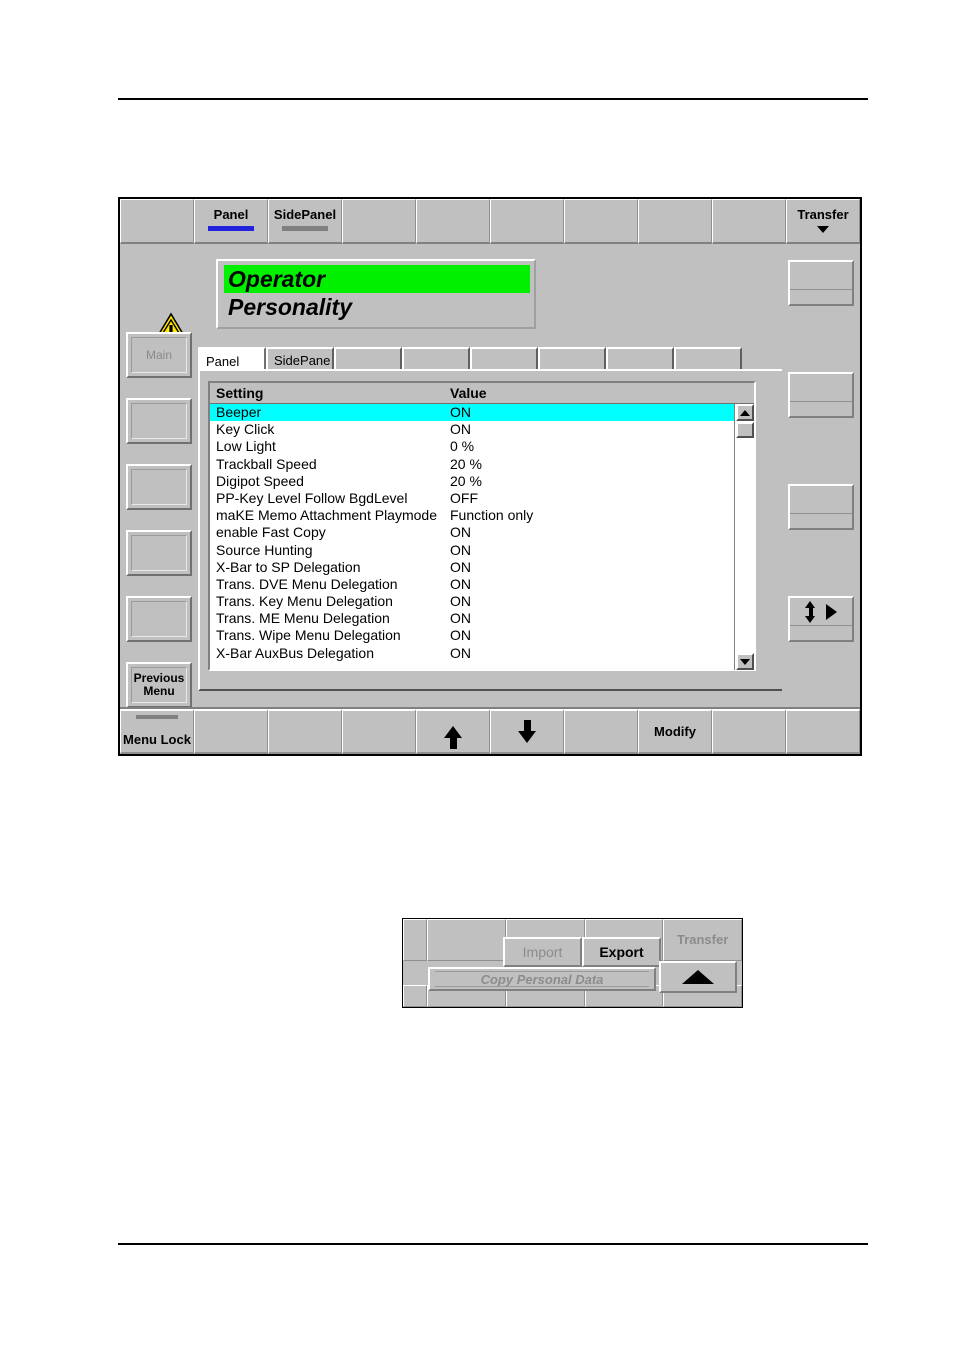 The height and width of the screenshot is (1351, 954). Describe the element at coordinates (821, 408) in the screenshot. I see `right-softkey-1-bottom` at that location.